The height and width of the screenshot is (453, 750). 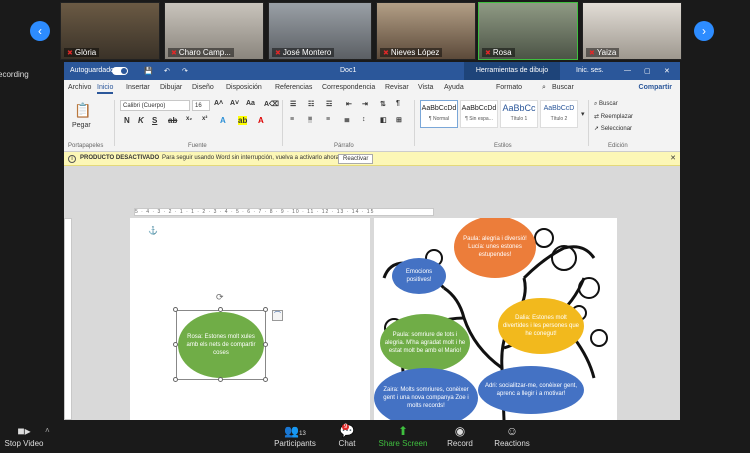 I want to click on tab-insertar: Insertar, so click(x=138, y=87).